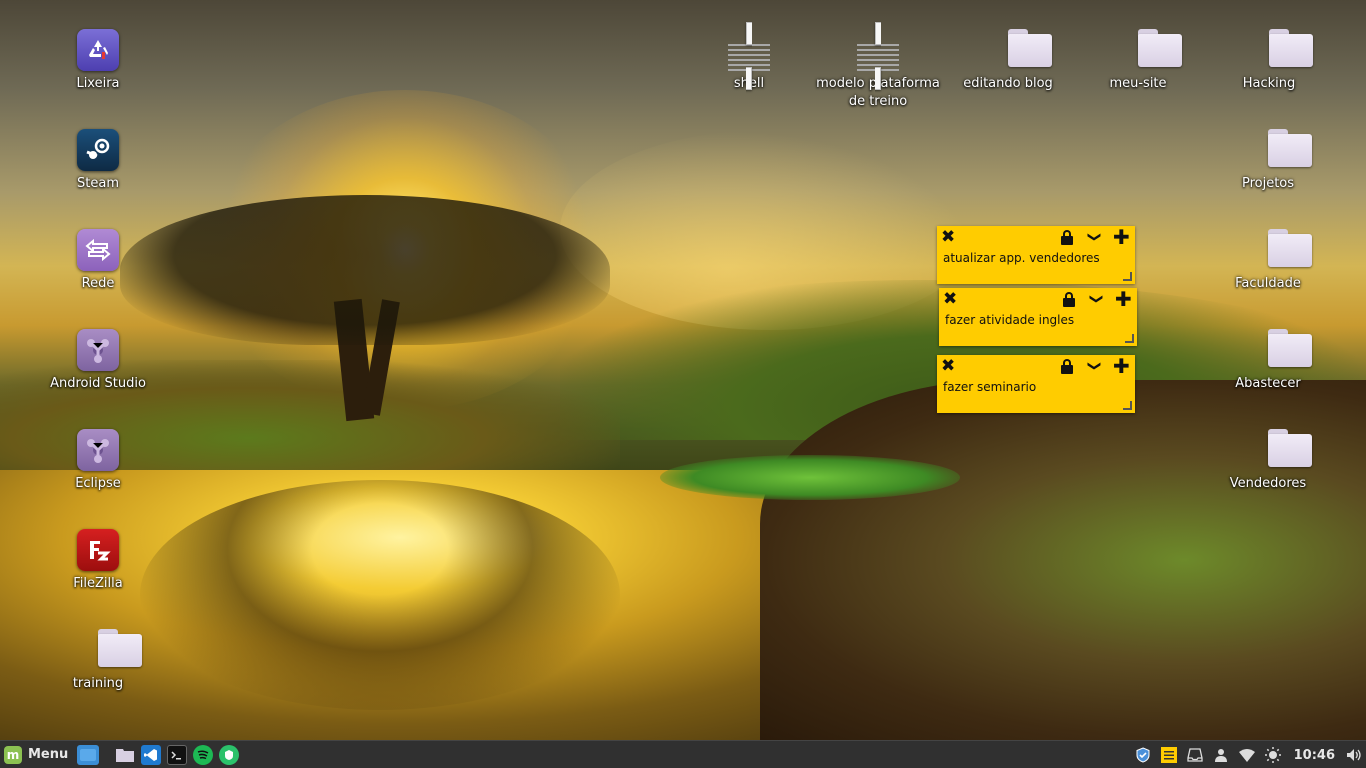  What do you see at coordinates (1221, 755) in the screenshot?
I see `user-icon` at bounding box center [1221, 755].